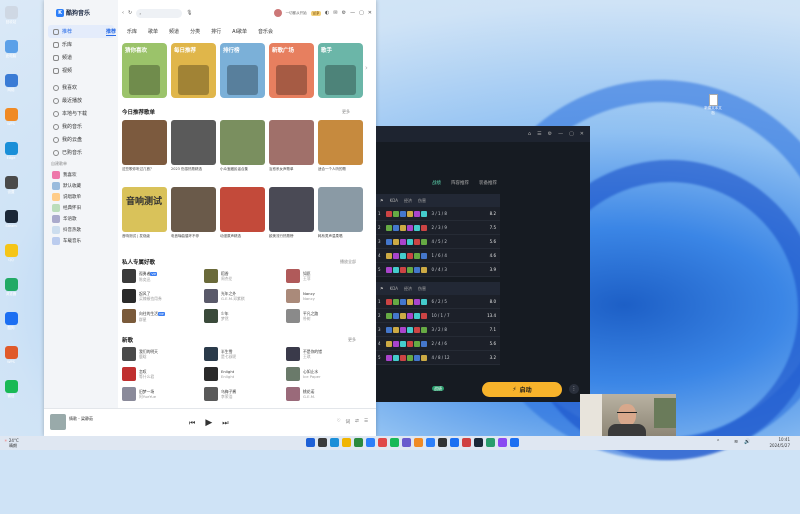 The width and height of the screenshot is (800, 514). What do you see at coordinates (81, 152) in the screenshot?
I see `sidebar-item-bag: 已购音乐` at bounding box center [81, 152].